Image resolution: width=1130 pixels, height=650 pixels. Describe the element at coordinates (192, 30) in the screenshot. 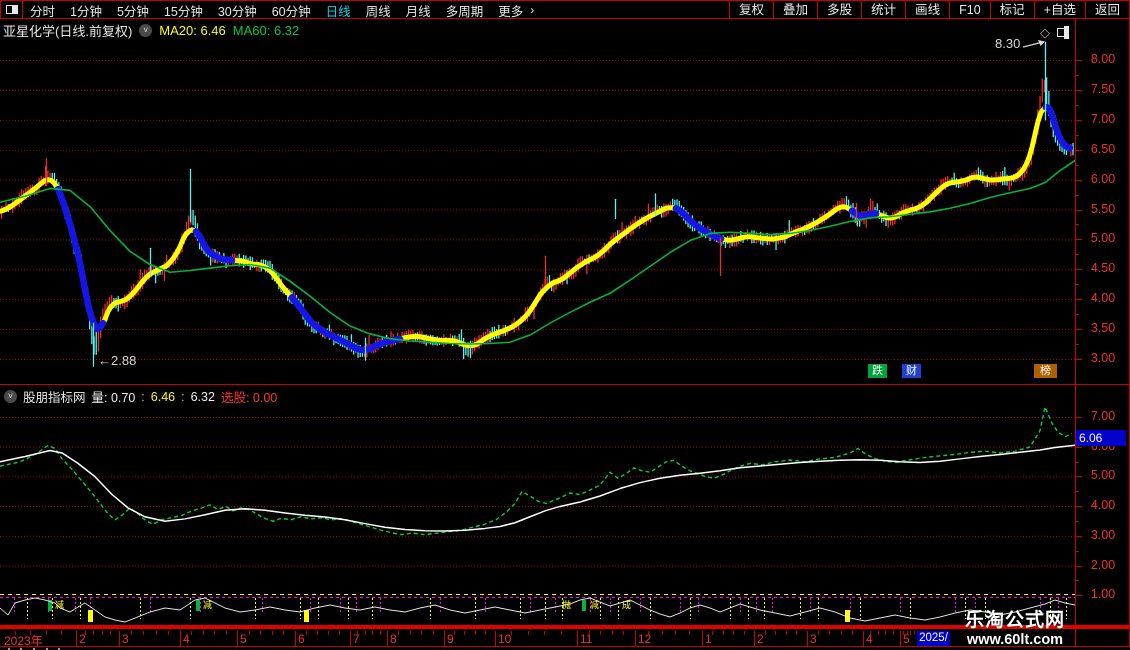

I see `ma20-legend: MA20: 6.46` at that location.